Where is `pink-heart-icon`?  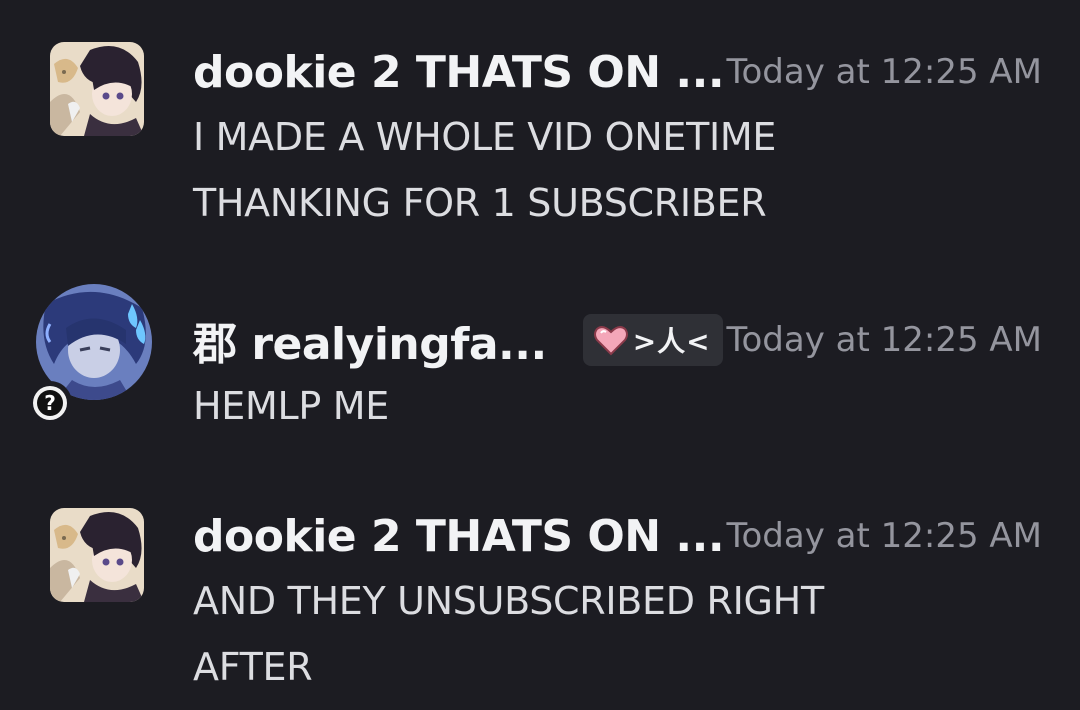
pink-heart-icon is located at coordinates (610, 341).